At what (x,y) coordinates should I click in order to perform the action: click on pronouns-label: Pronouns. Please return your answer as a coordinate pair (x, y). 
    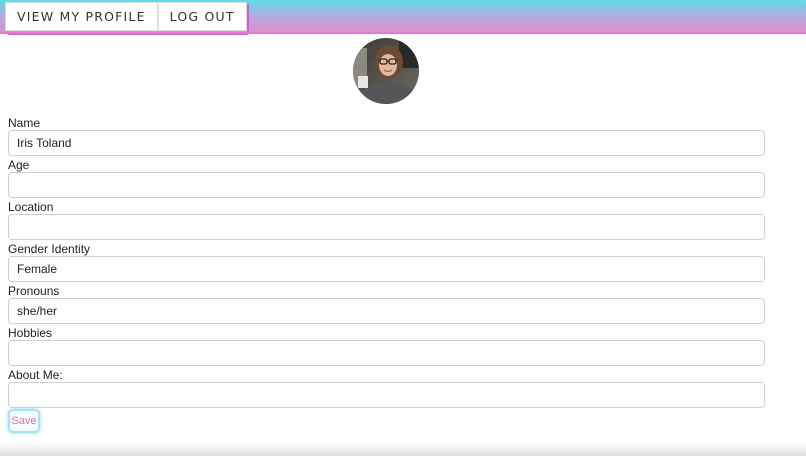
    Looking at the image, I should click on (34, 291).